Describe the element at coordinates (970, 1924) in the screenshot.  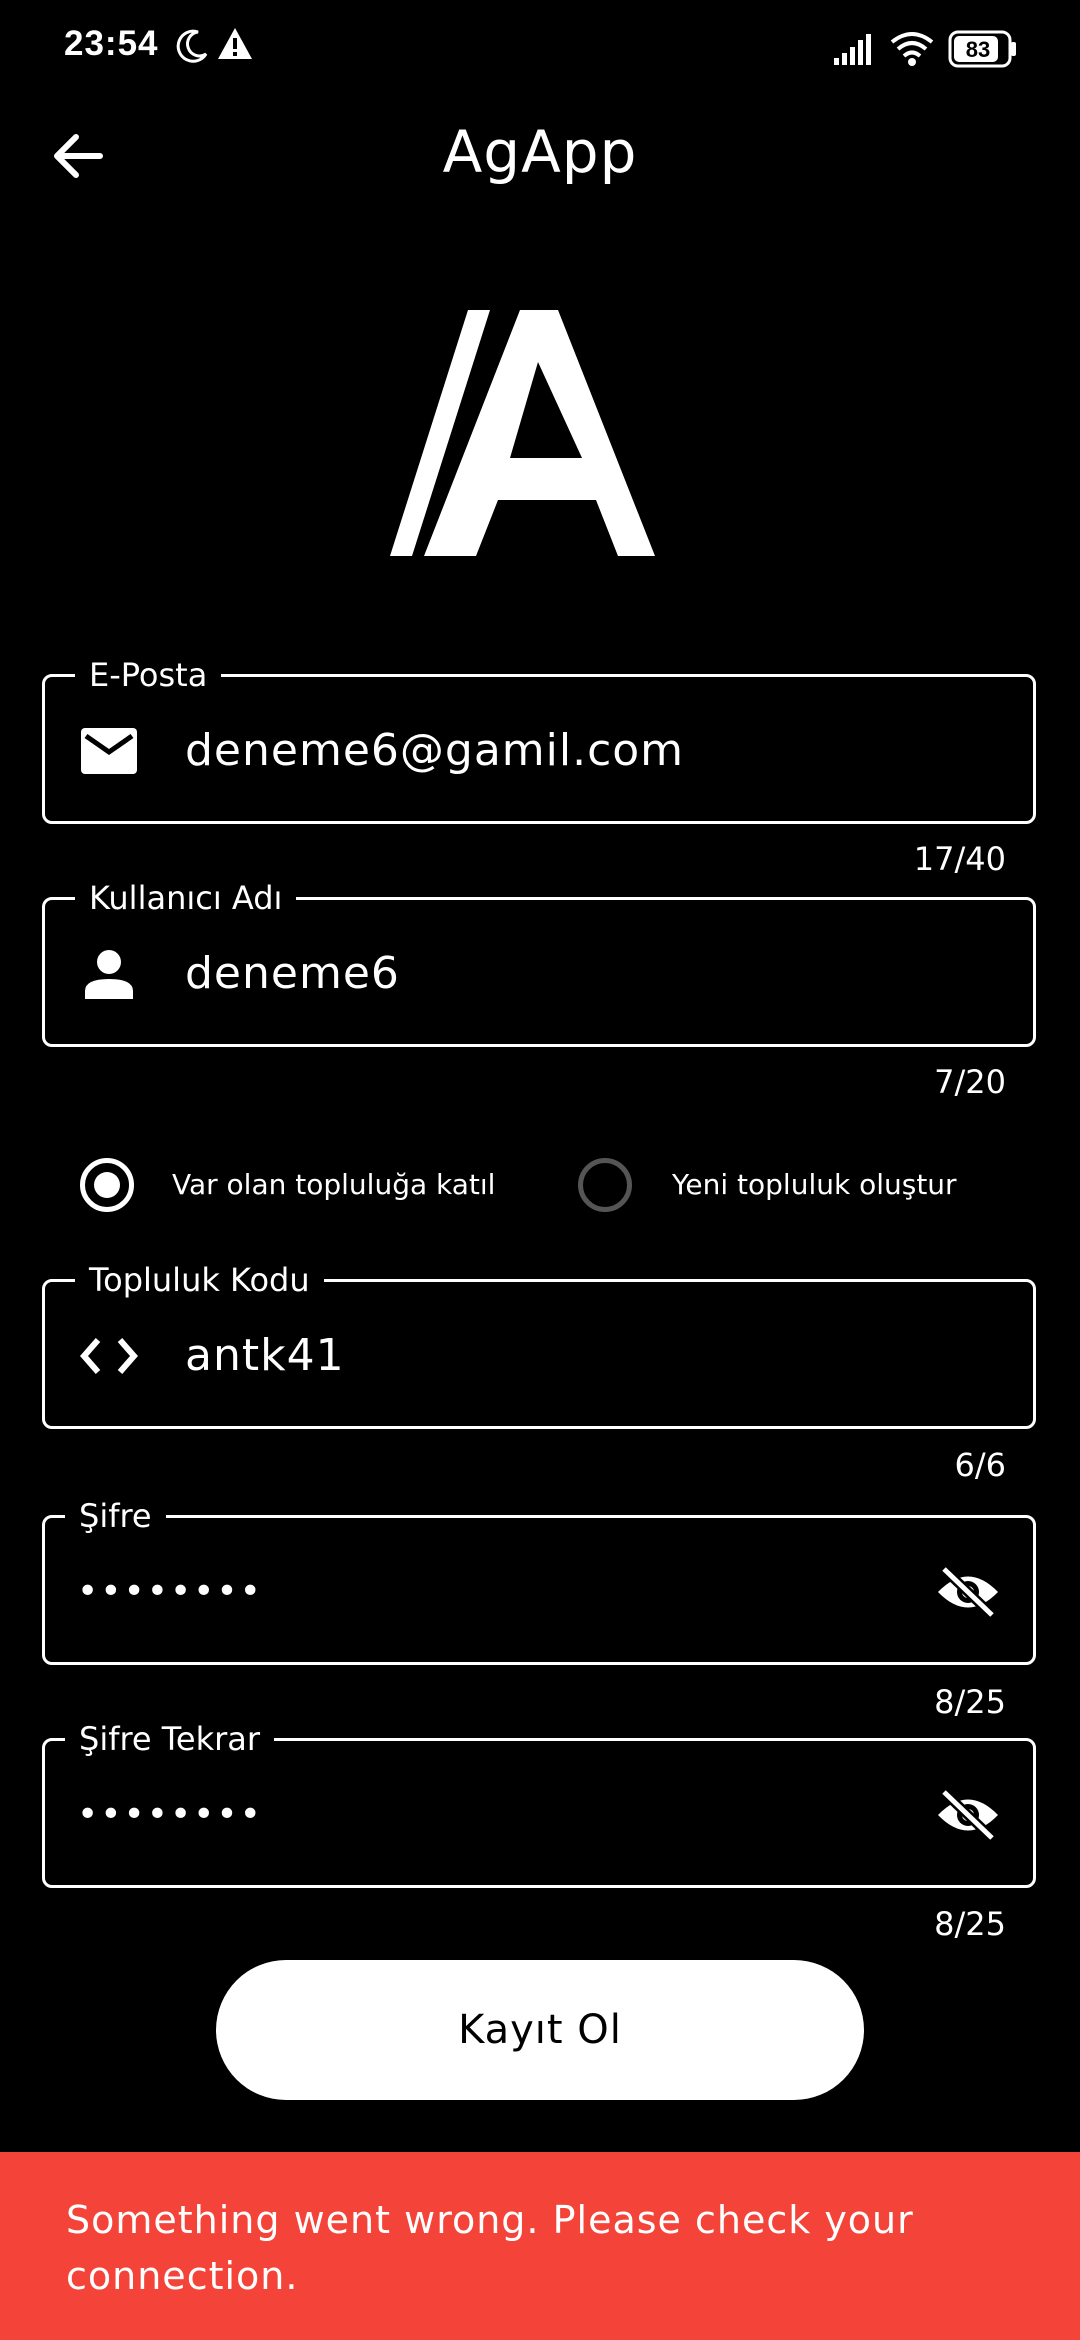
I see `password-repeat-counter: 8/25` at that location.